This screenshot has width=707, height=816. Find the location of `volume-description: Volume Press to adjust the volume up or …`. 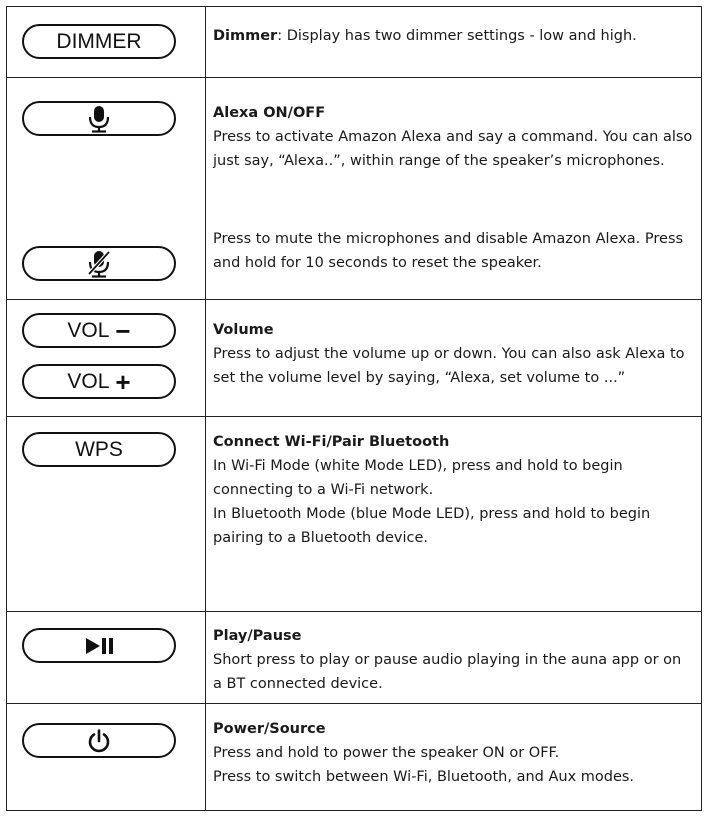

volume-description: Volume Press to adjust the volume up or … is located at coordinates (453, 354).